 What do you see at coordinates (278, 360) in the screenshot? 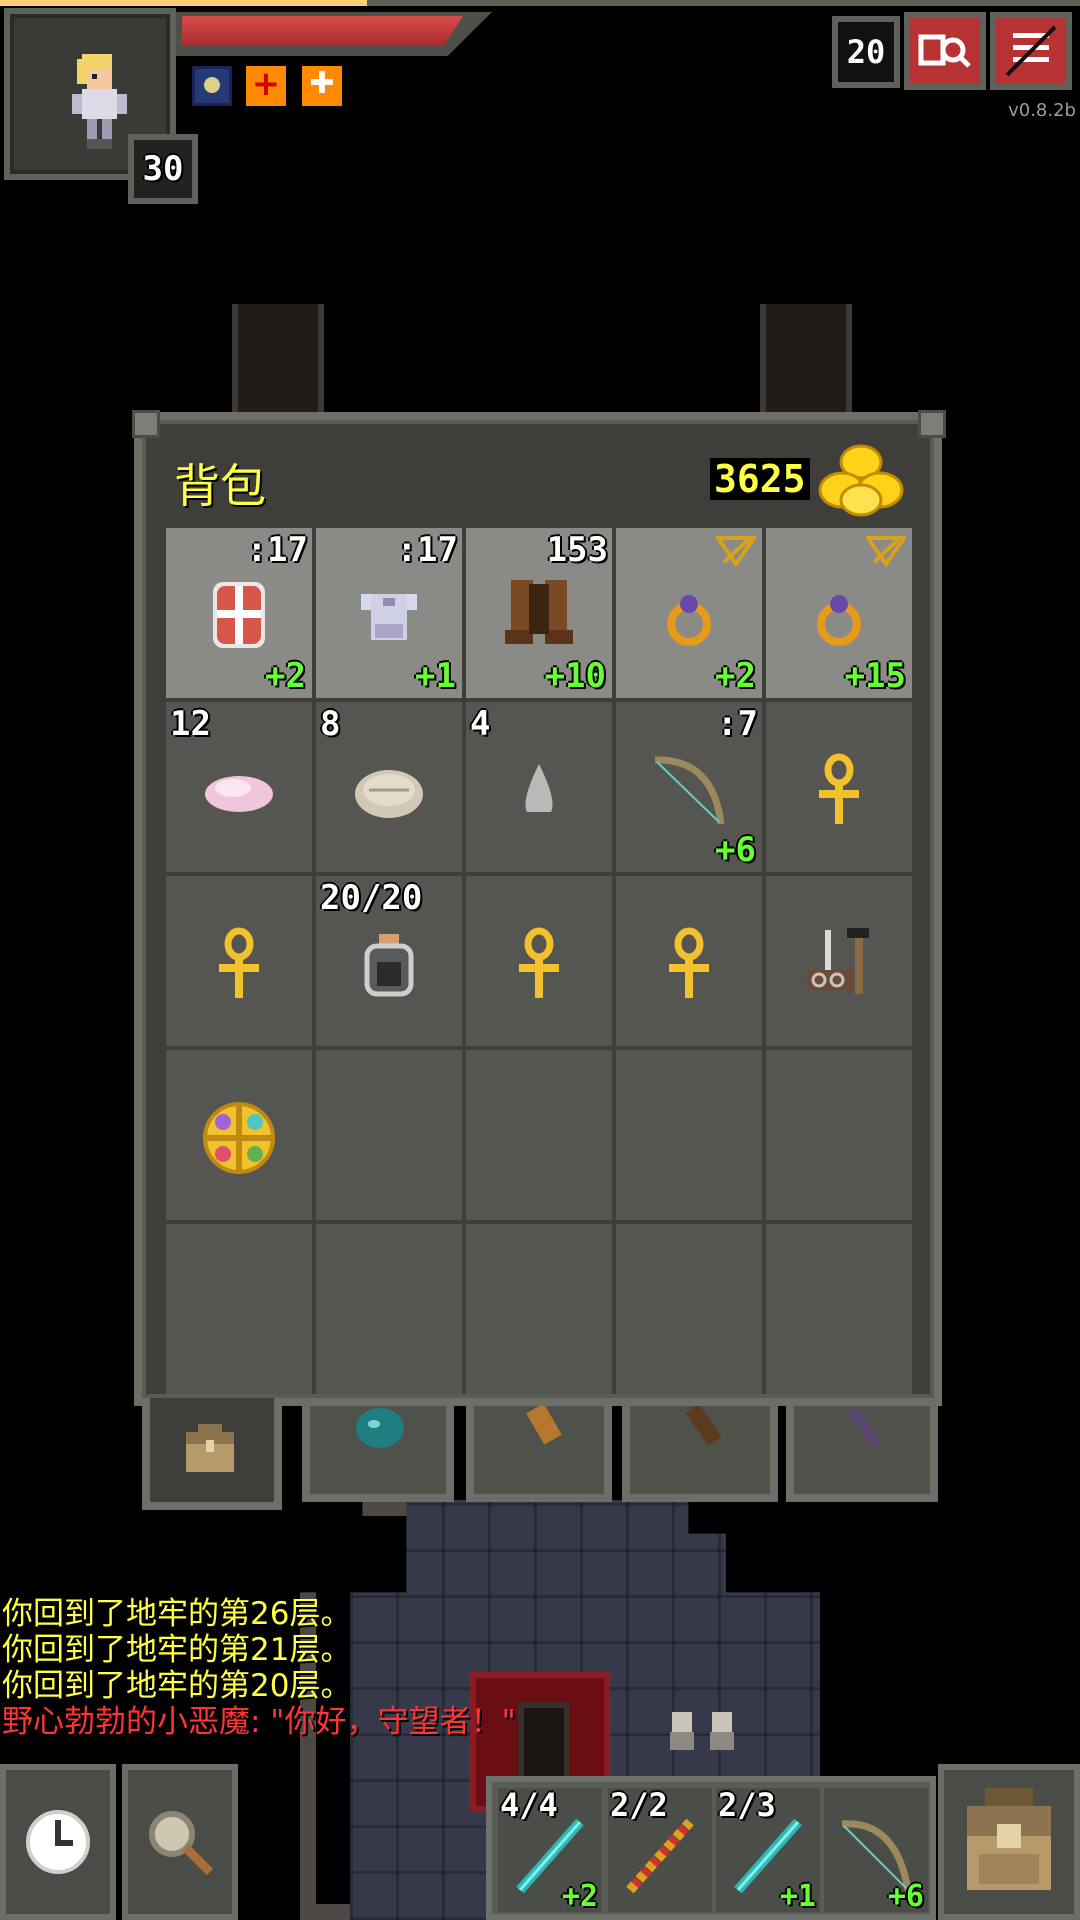
I see `dungeon-pillar-left` at bounding box center [278, 360].